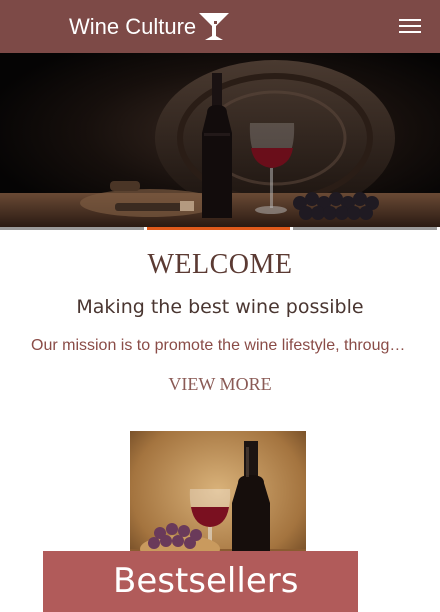  Describe the element at coordinates (214, 26) in the screenshot. I see `wine-glass-icon` at that location.